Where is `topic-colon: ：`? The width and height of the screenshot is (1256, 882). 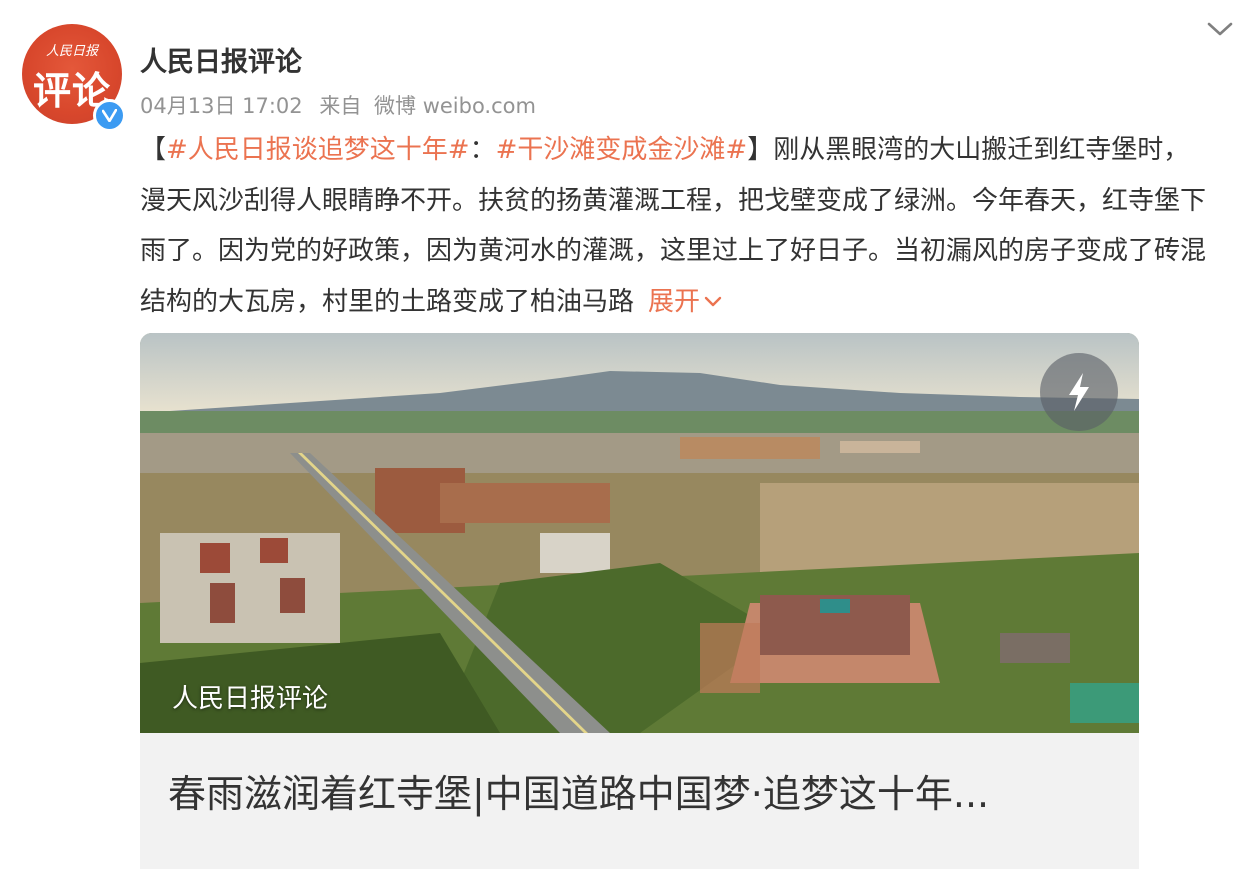 topic-colon: ： is located at coordinates (482, 150).